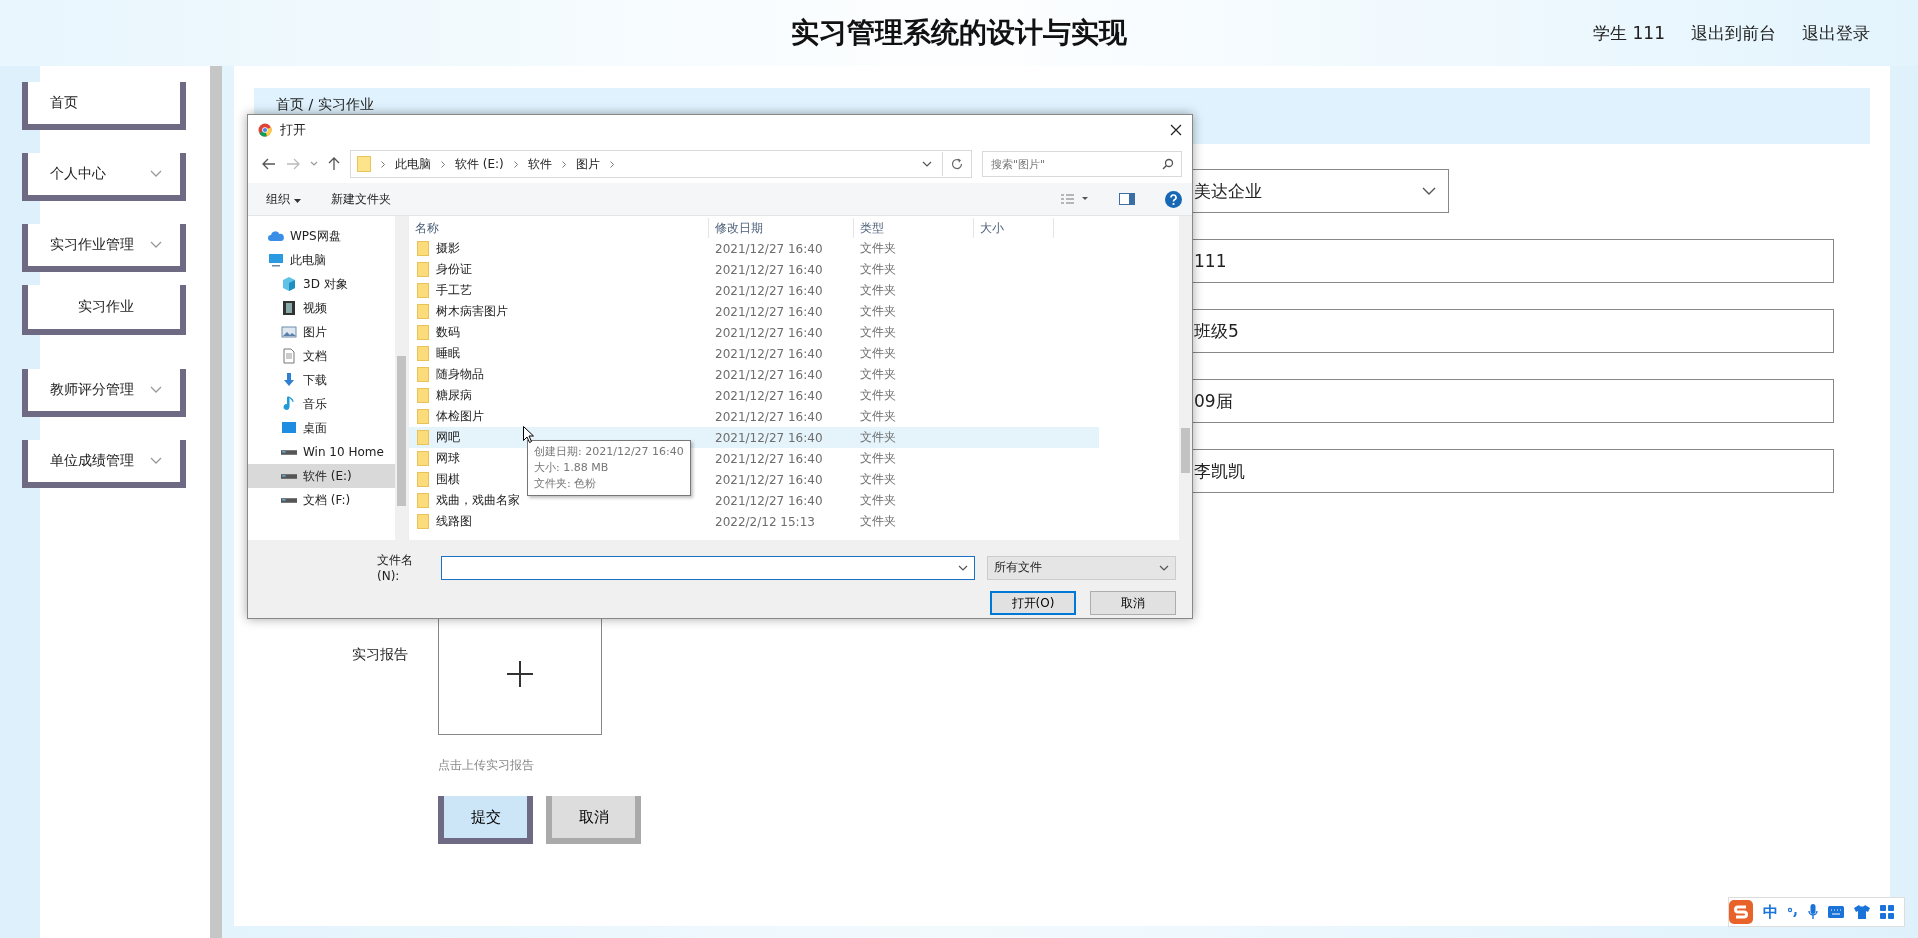 The height and width of the screenshot is (938, 1918). I want to click on upload-label: 实习报告, so click(380, 655).